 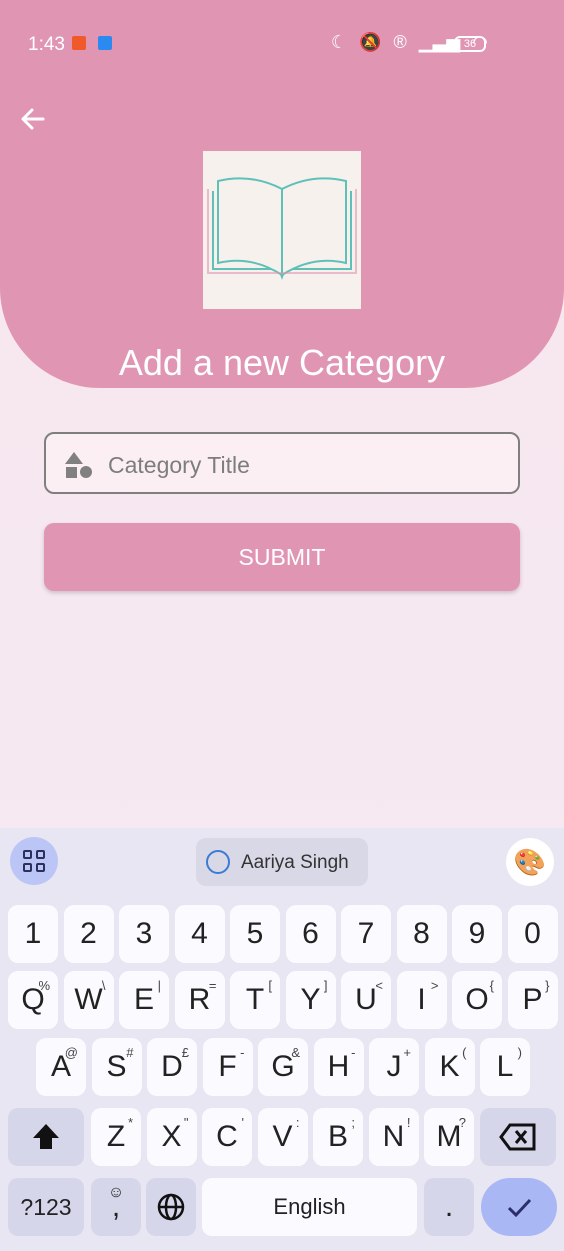 What do you see at coordinates (421, 1000) in the screenshot?
I see `key-i: I >` at bounding box center [421, 1000].